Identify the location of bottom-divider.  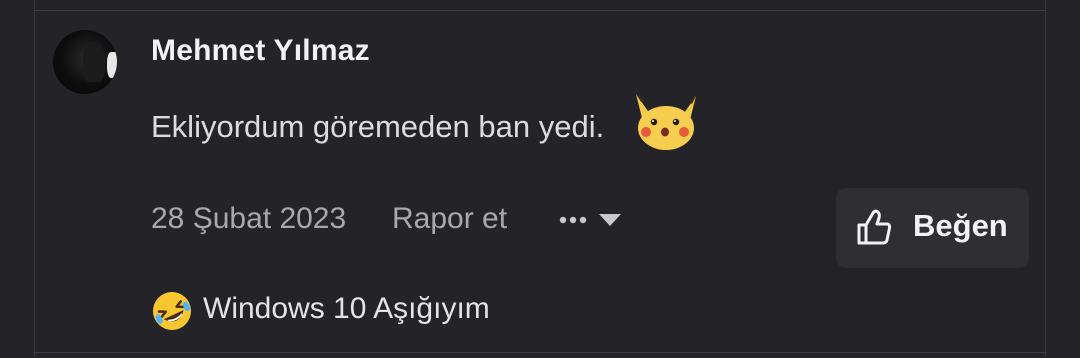
(540, 352).